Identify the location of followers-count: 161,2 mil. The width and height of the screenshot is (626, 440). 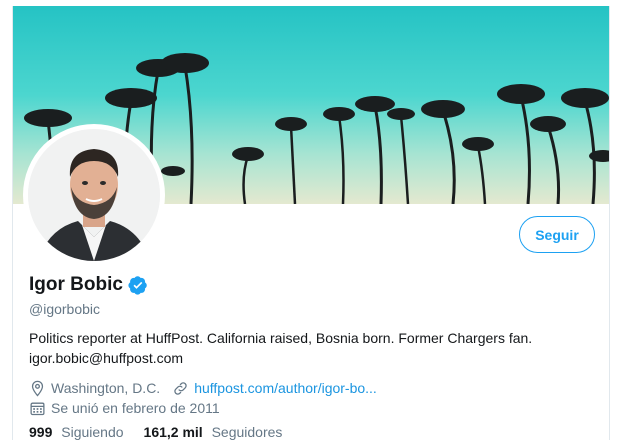
(173, 432).